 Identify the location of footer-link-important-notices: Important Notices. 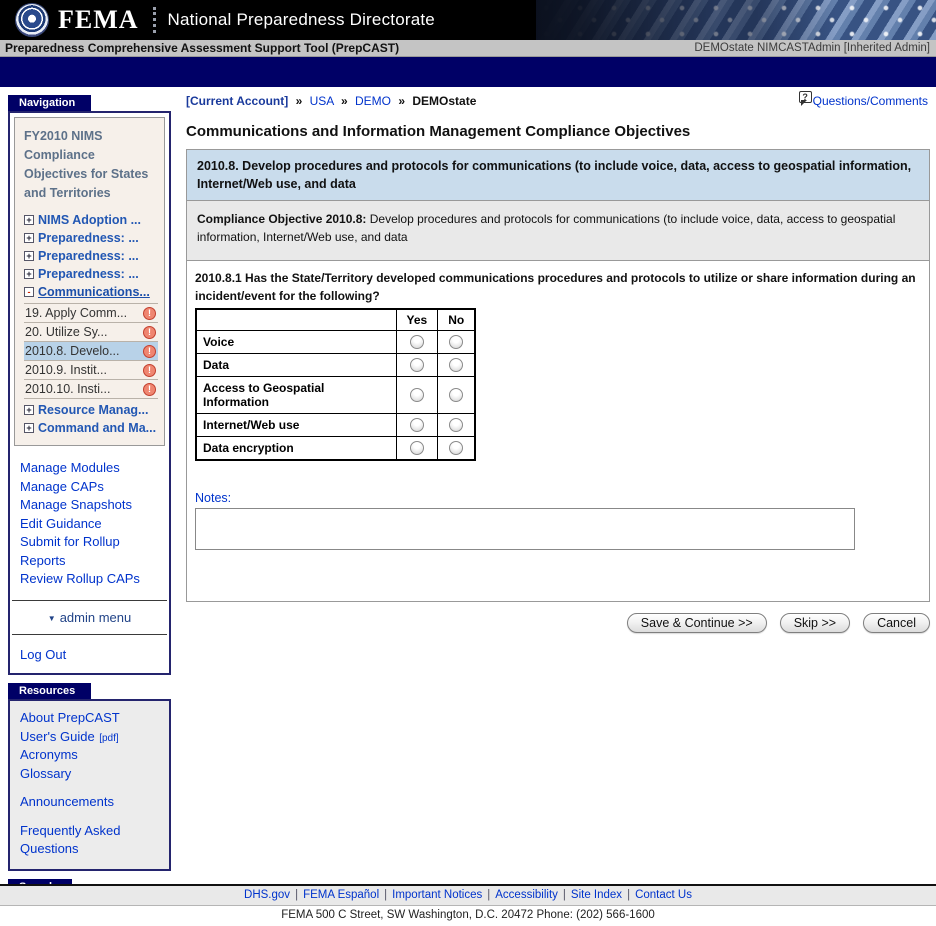
(437, 895).